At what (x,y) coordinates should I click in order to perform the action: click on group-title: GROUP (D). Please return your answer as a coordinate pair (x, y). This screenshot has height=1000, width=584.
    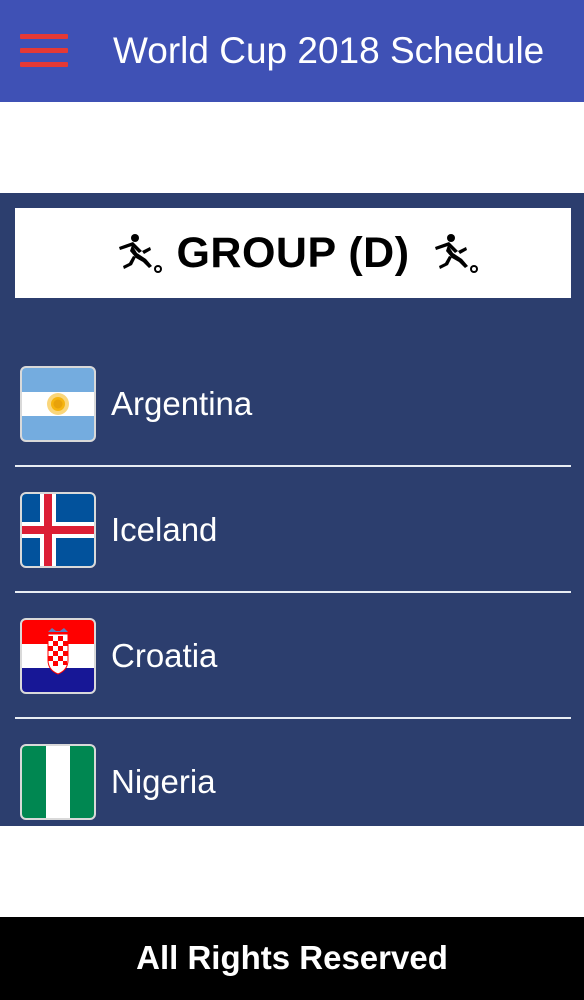
    Looking at the image, I should click on (293, 252).